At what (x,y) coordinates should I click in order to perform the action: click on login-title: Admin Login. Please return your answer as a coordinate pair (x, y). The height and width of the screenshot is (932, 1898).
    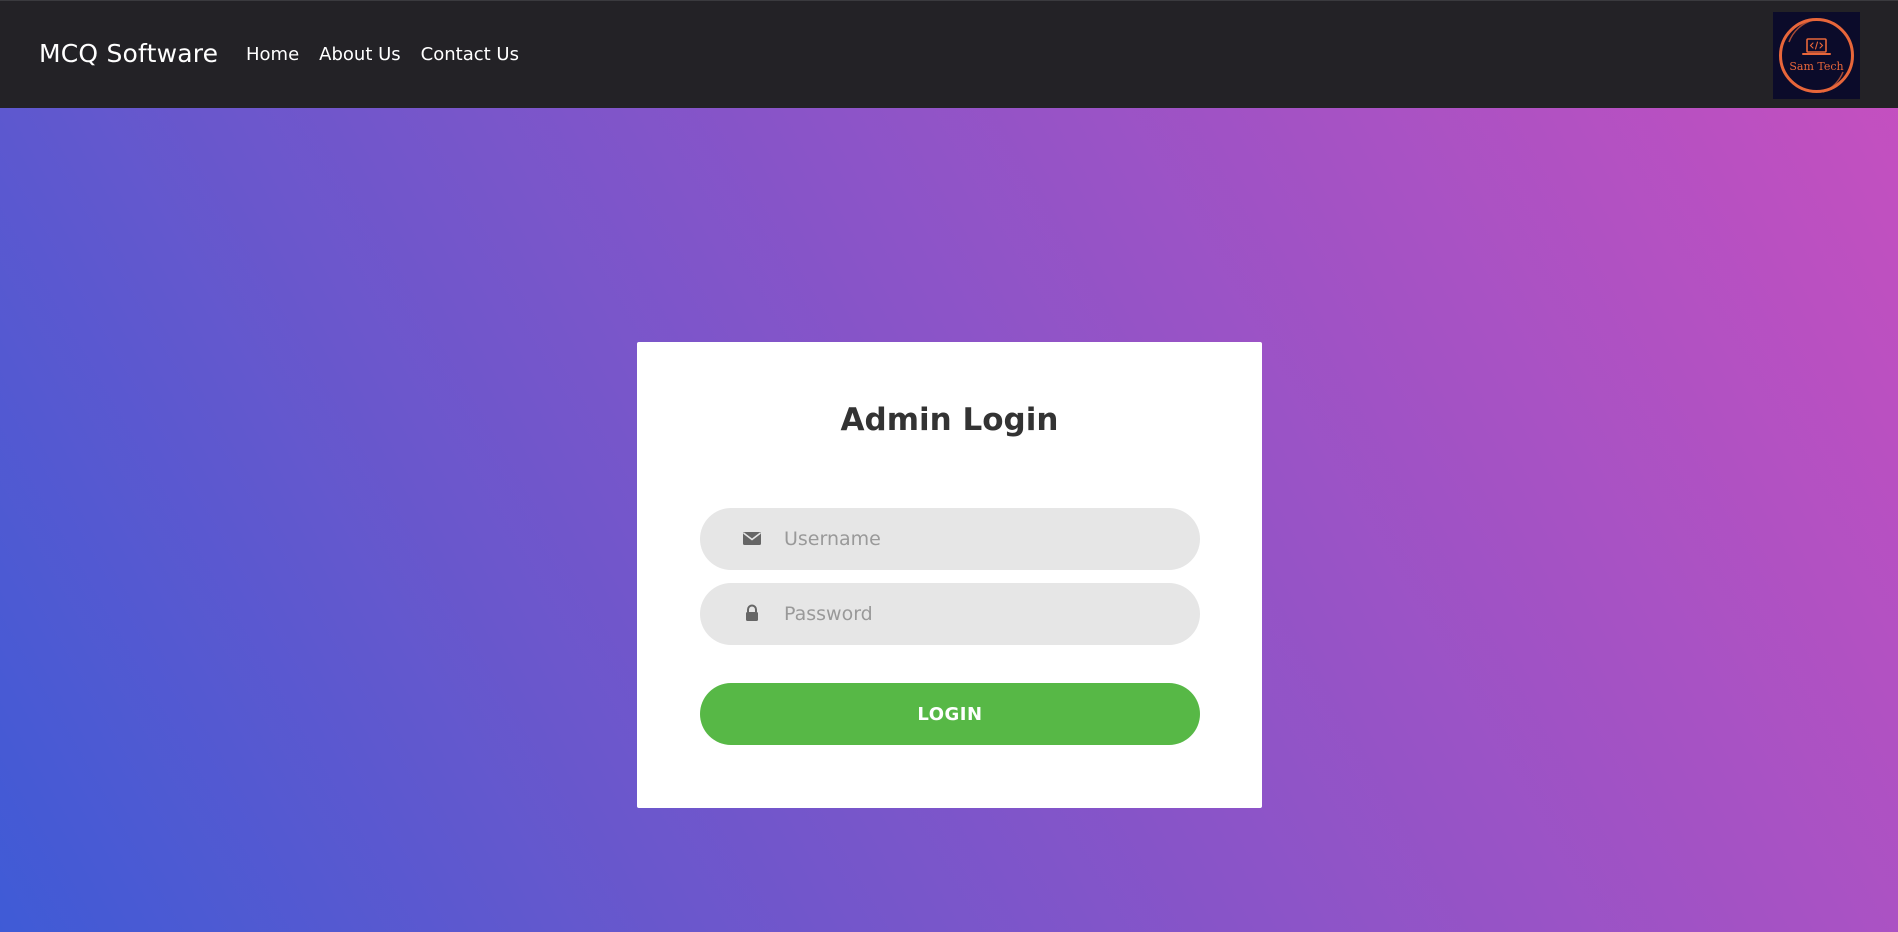
    Looking at the image, I should click on (949, 420).